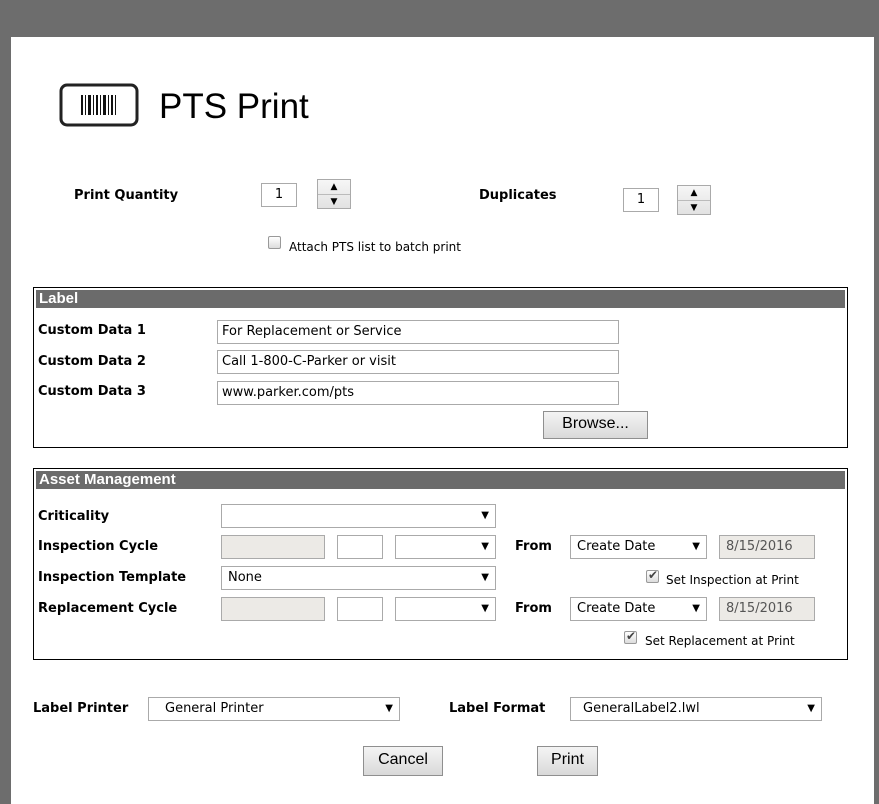 This screenshot has height=804, width=879. Describe the element at coordinates (358, 516) in the screenshot. I see `criticality-select: ▼` at that location.